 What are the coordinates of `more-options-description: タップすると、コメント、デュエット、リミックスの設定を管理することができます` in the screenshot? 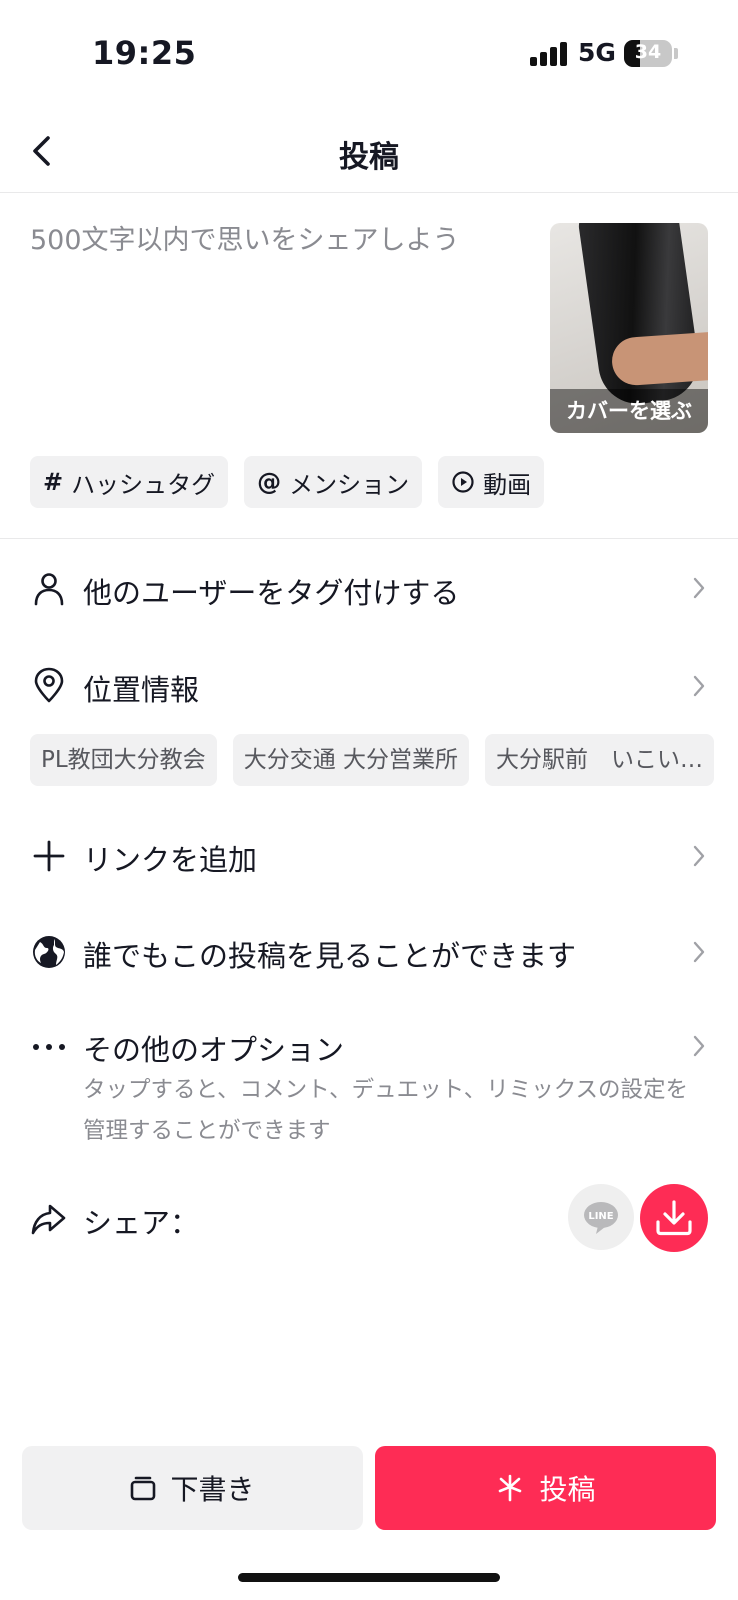 It's located at (386, 1110).